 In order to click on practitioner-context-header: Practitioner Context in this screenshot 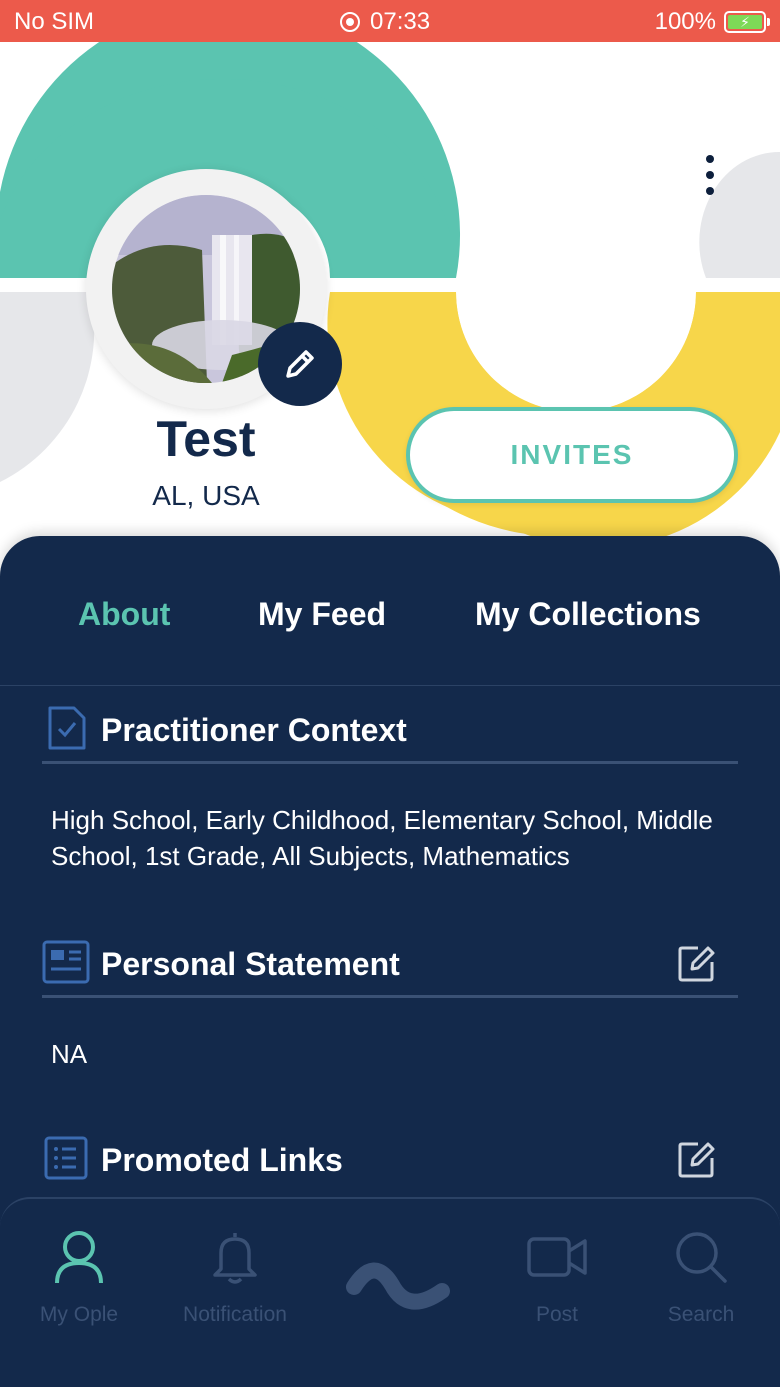, I will do `click(390, 734)`.